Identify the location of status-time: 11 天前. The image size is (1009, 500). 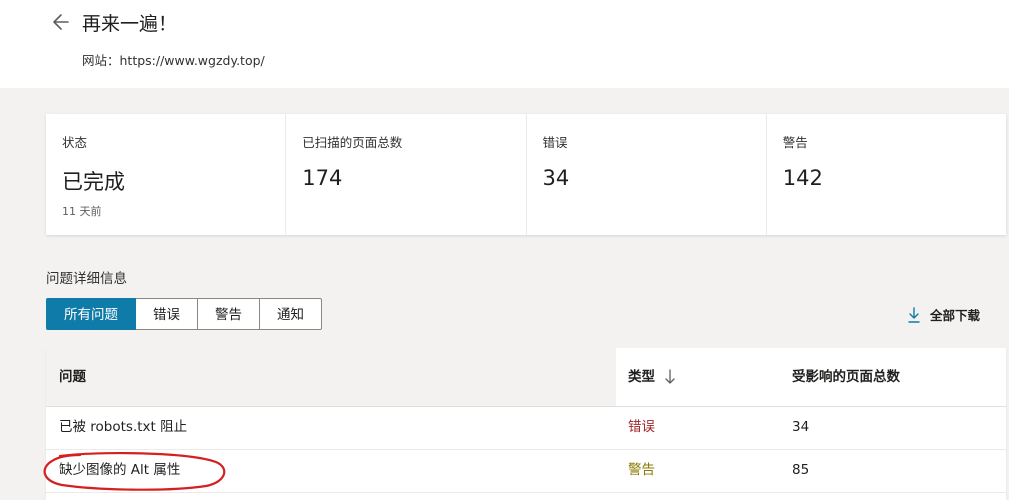
(82, 211).